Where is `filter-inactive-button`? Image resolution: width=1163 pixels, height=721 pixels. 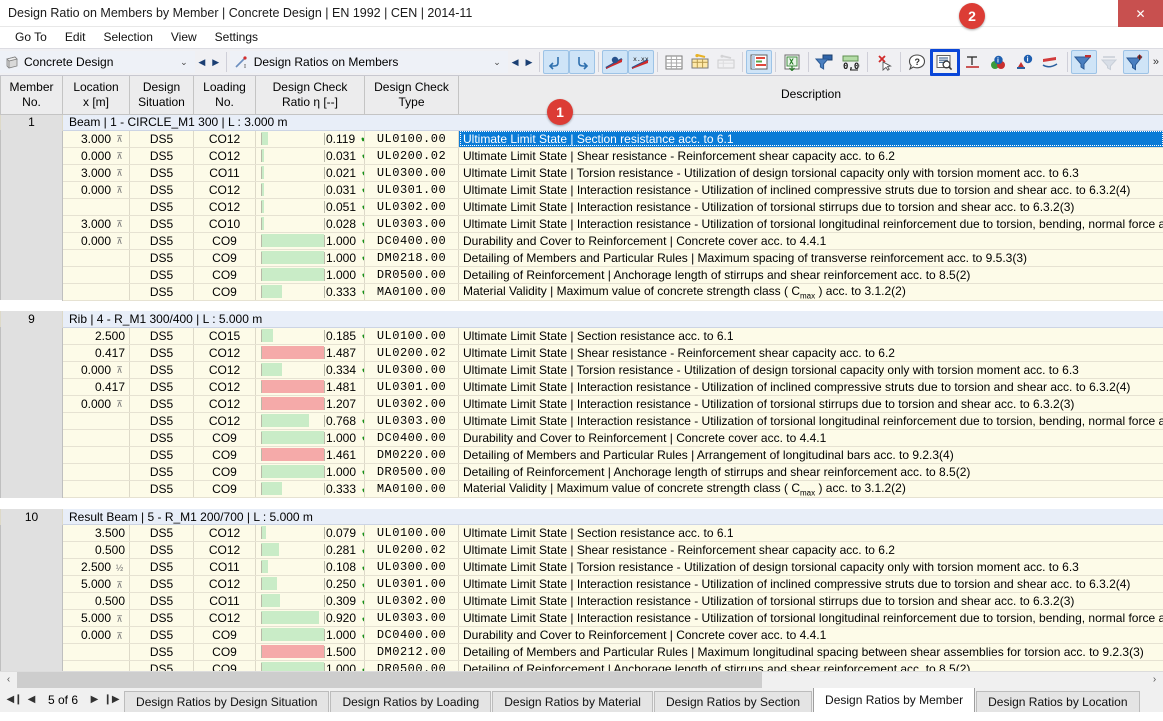 filter-inactive-button is located at coordinates (1110, 62).